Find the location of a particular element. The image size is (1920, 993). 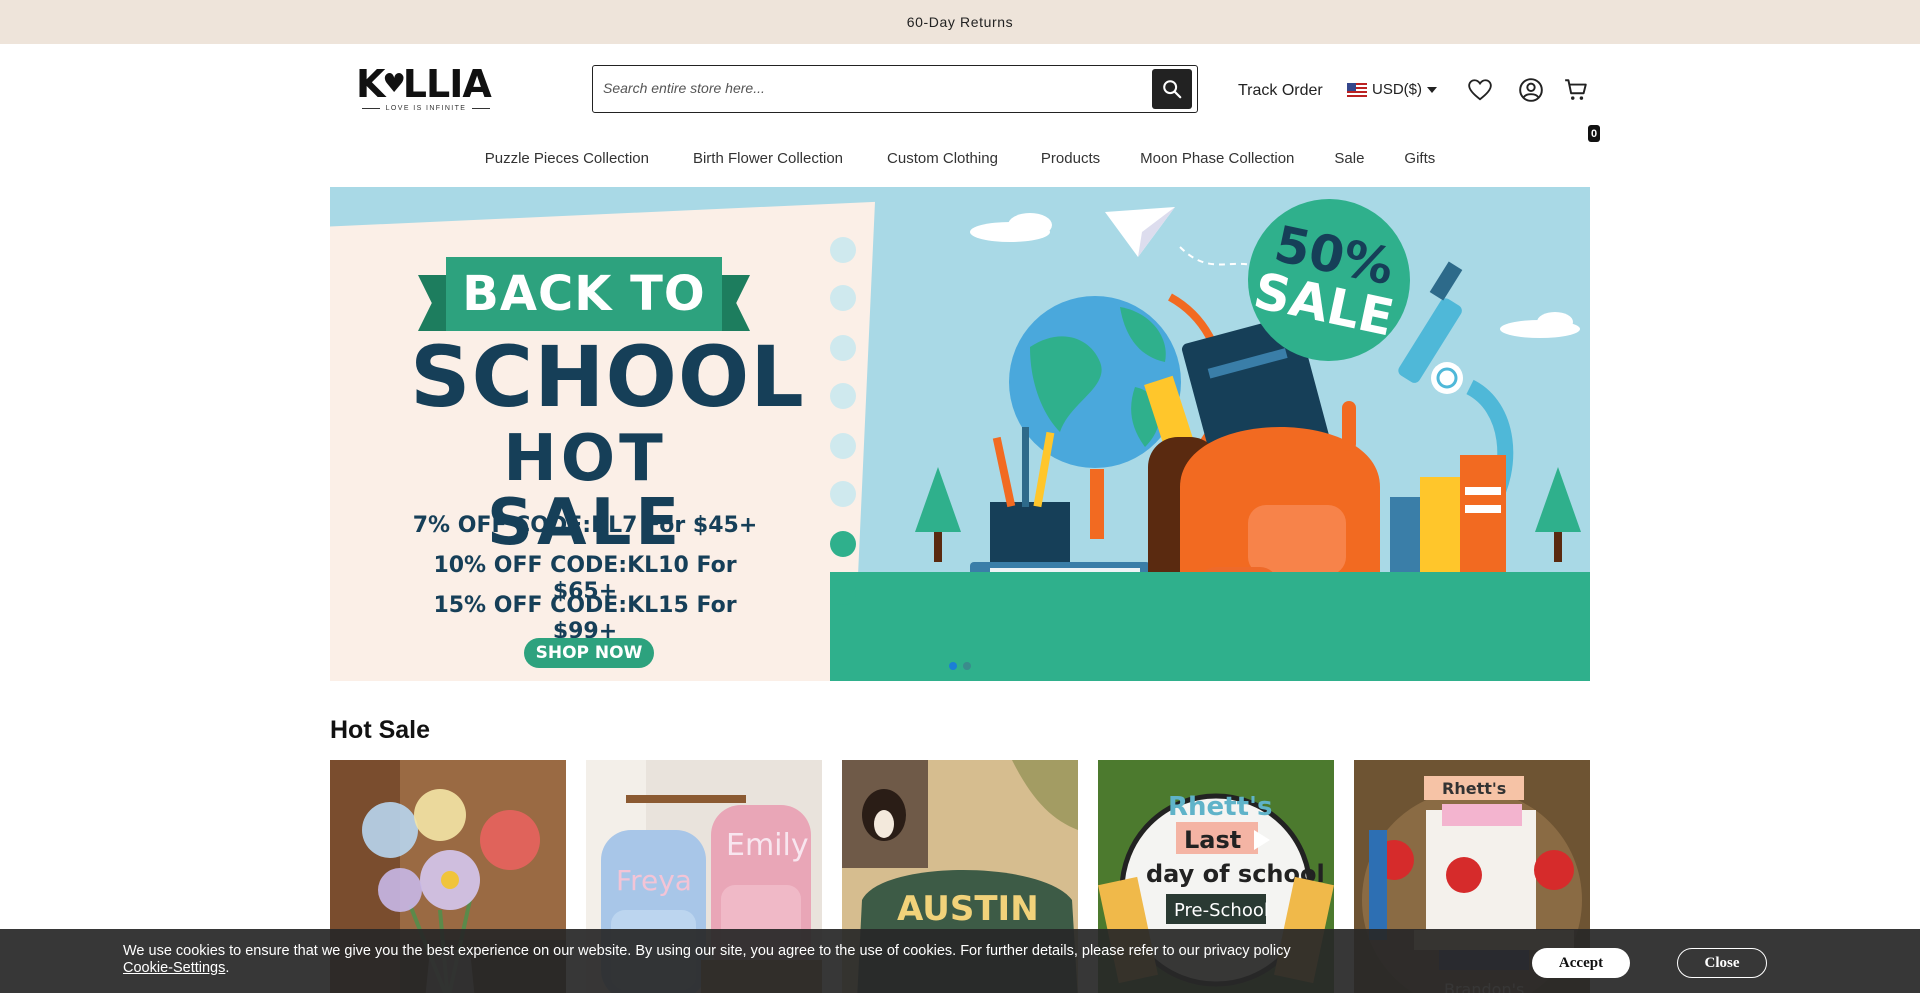

logo-tagline: LOVE IS INFINITE is located at coordinates (426, 108).